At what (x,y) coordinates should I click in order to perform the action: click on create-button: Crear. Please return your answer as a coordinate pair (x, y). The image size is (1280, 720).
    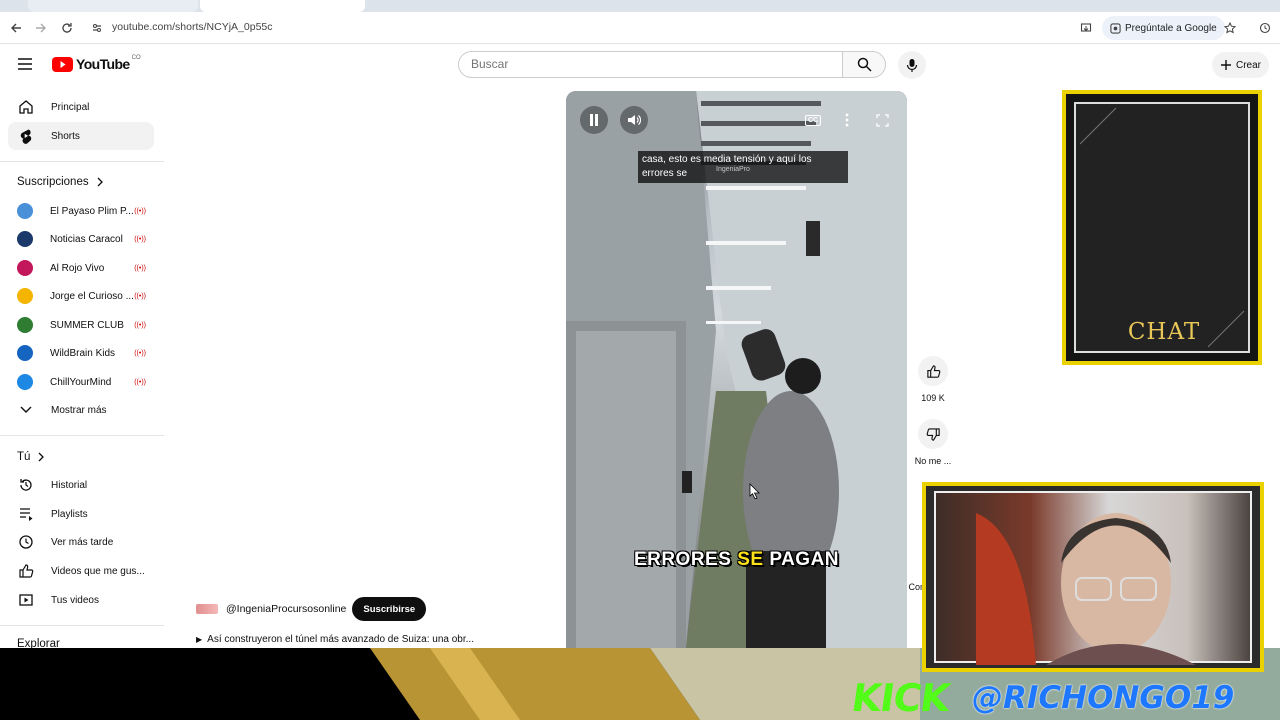
    Looking at the image, I should click on (1241, 65).